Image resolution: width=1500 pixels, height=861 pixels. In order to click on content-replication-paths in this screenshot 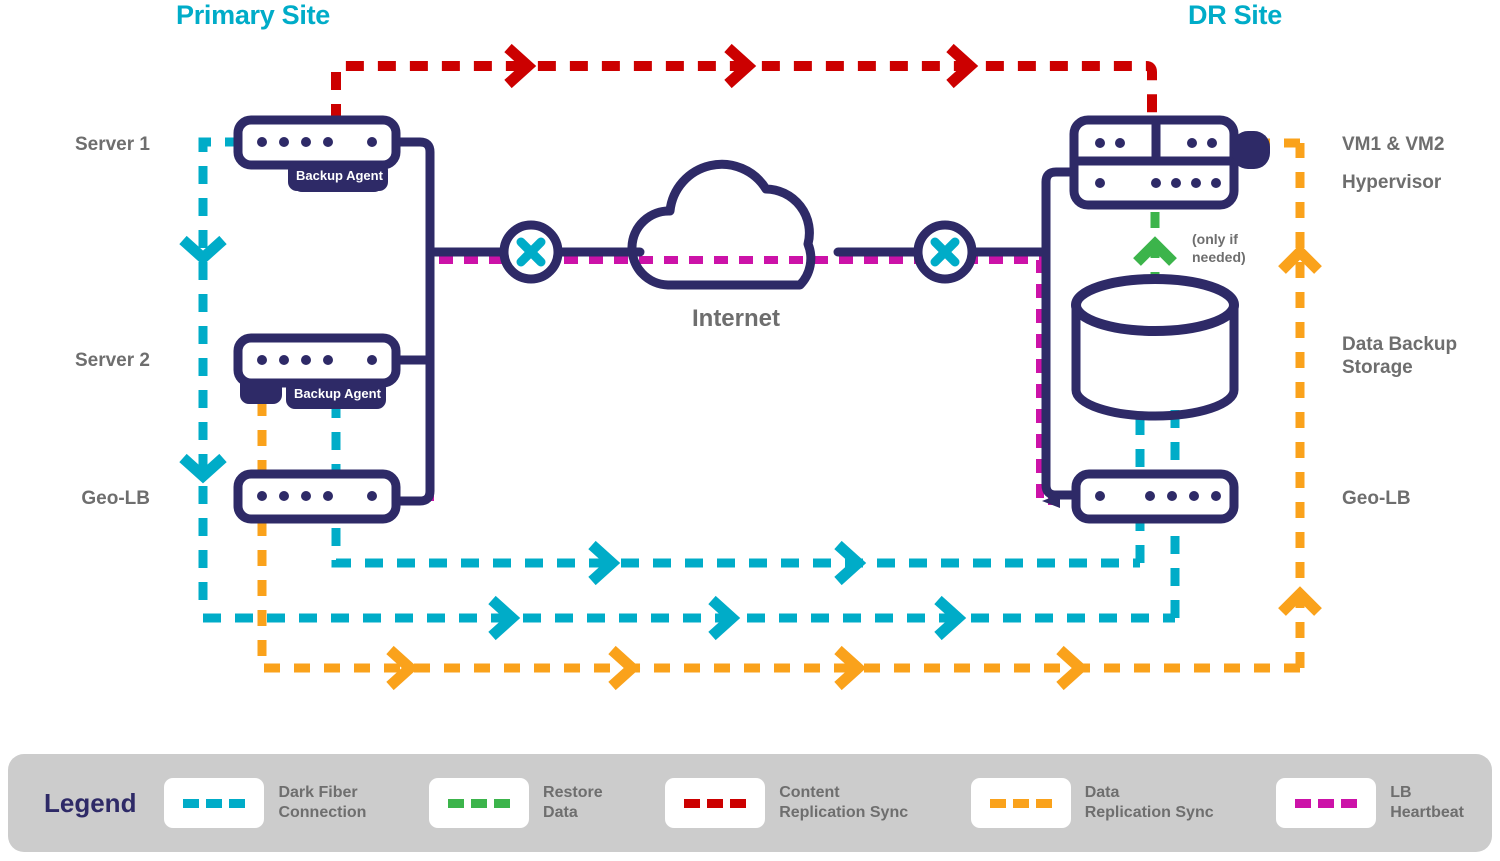, I will do `click(744, 82)`.